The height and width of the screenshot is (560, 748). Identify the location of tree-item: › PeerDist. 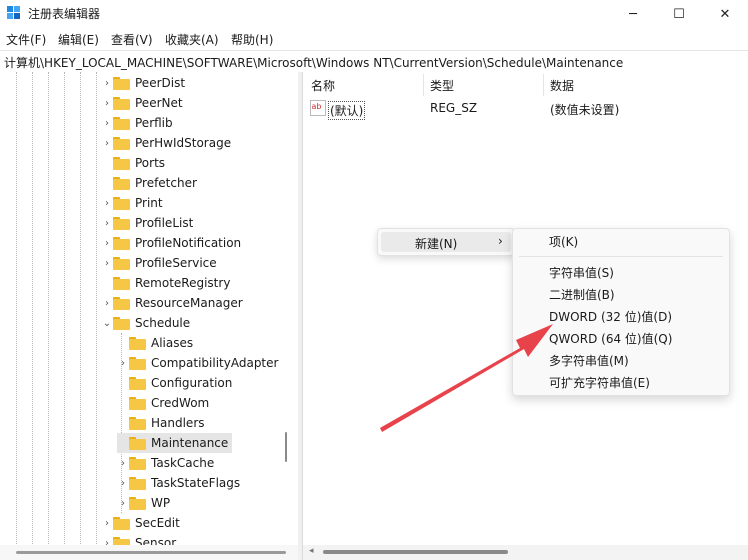
(143, 83).